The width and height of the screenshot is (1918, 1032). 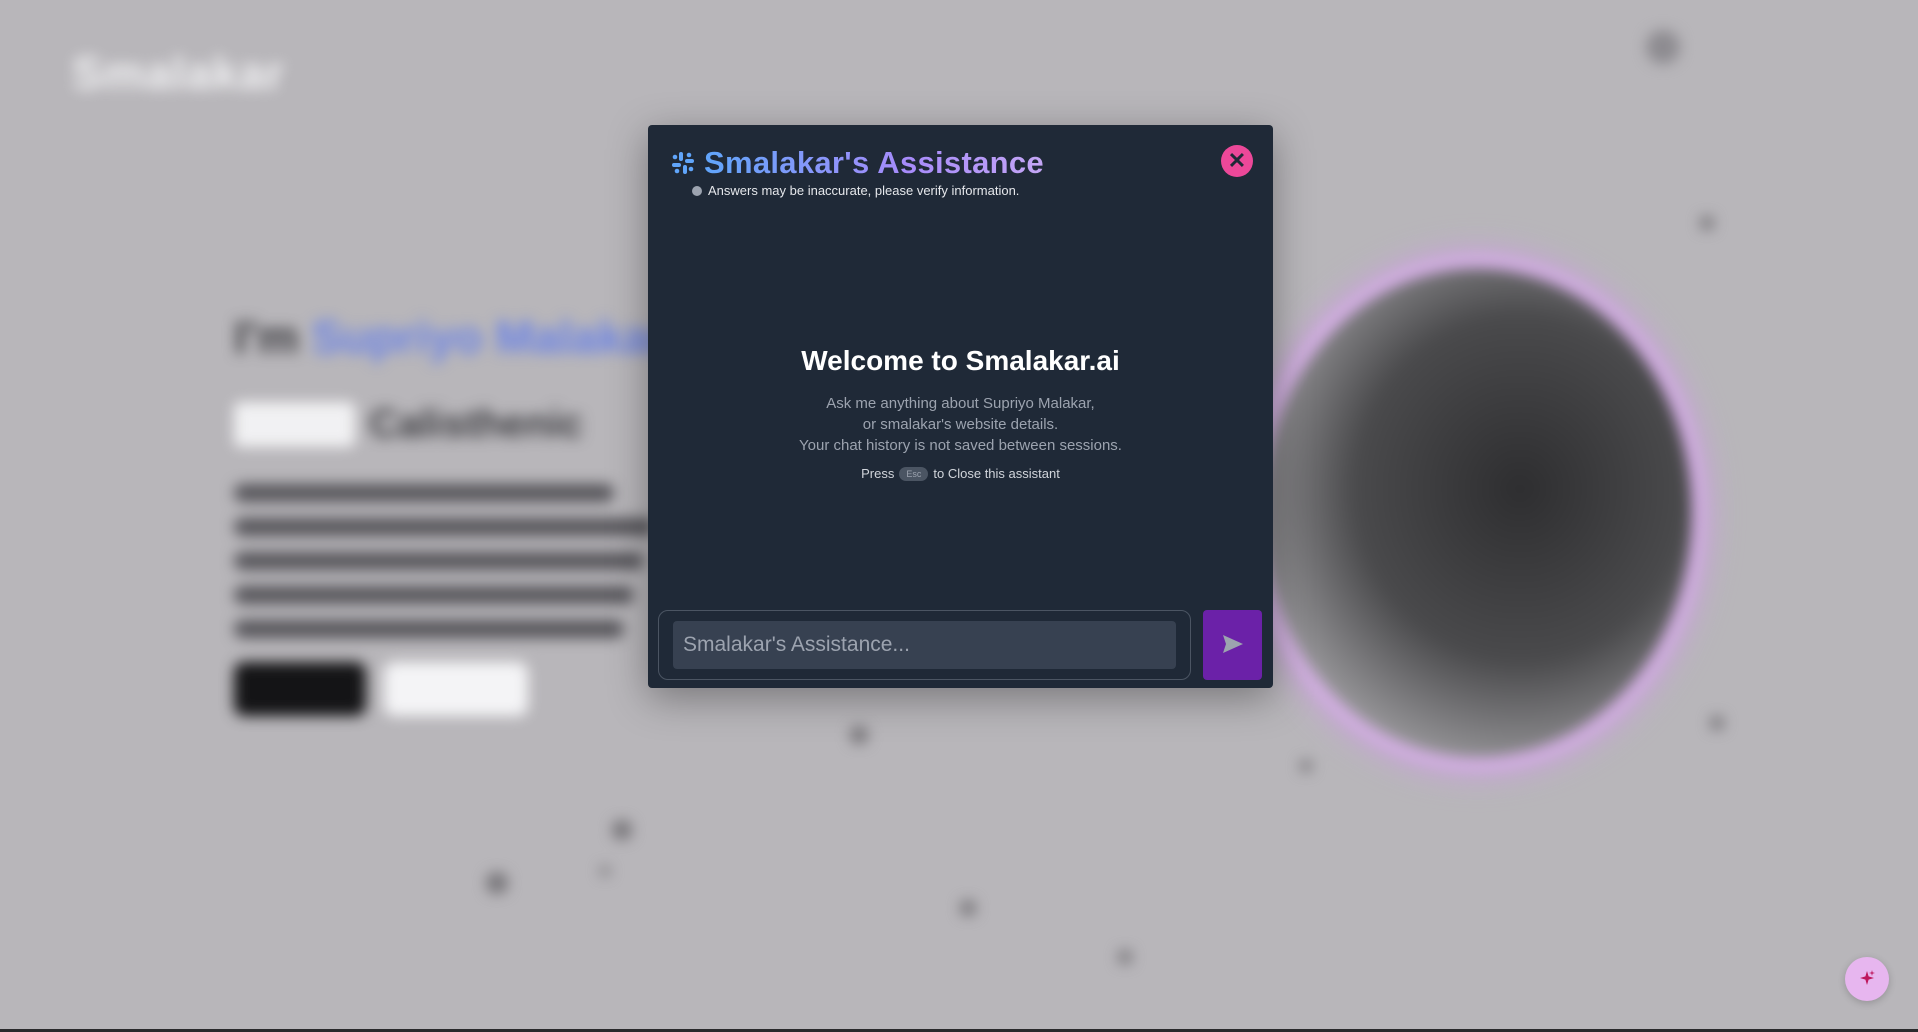 What do you see at coordinates (178, 73) in the screenshot?
I see `site-logo: Smalakar` at bounding box center [178, 73].